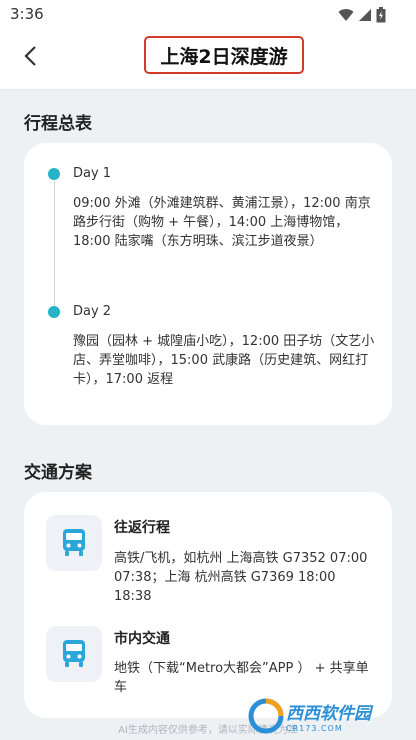 The image size is (416, 740). I want to click on timeline-line, so click(54, 248).